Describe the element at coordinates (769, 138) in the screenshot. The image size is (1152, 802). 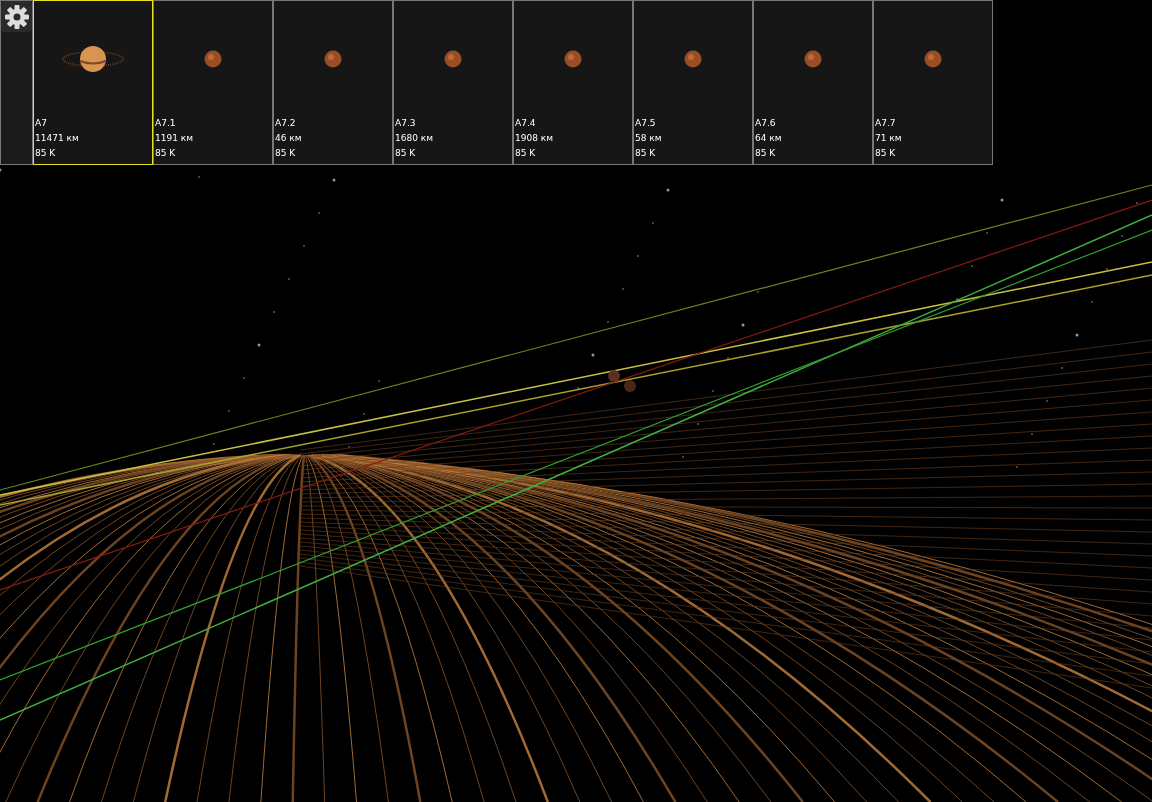
I see `body-size: 64 км` at that location.